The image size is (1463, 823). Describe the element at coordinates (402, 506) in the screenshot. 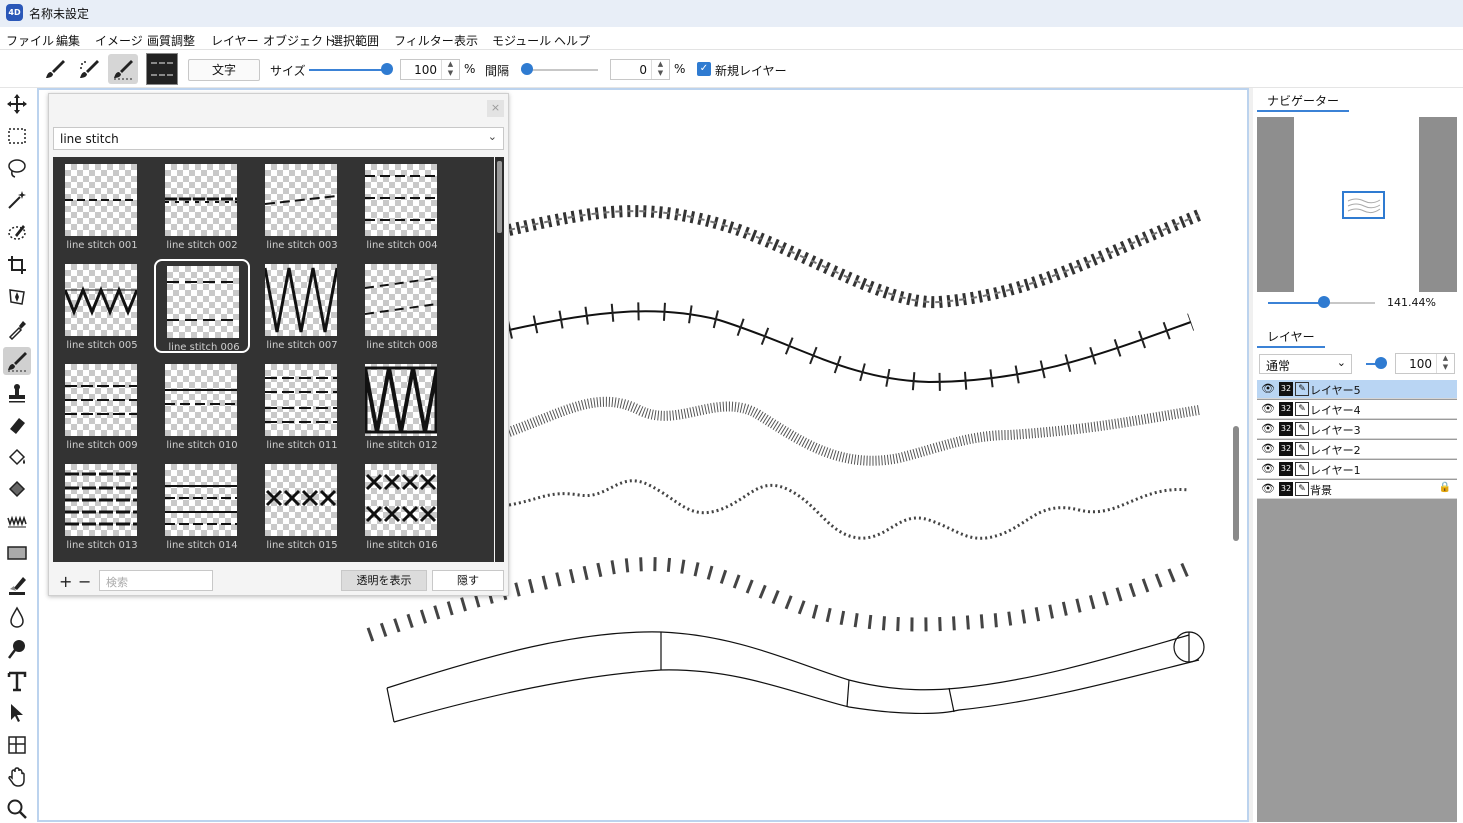

I see `brush-item: line stitch 016` at that location.